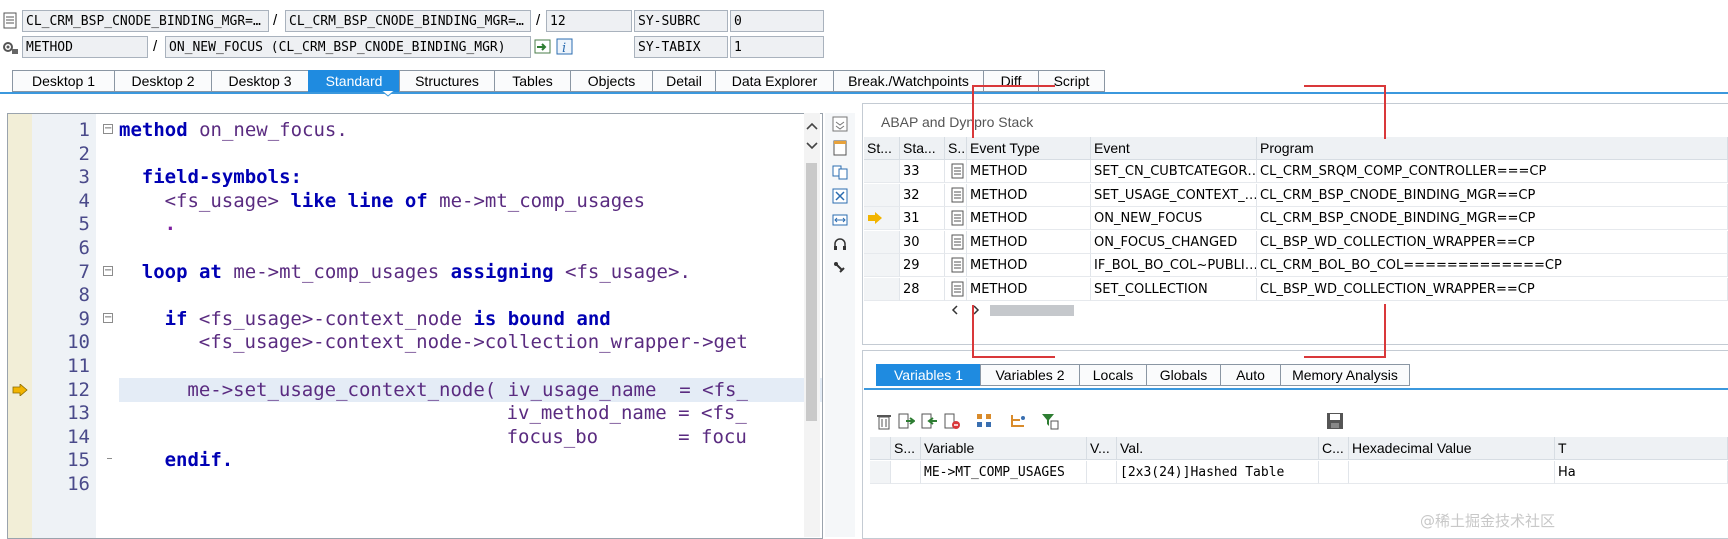  Describe the element at coordinates (1018, 421) in the screenshot. I see `hierarchy-icon` at that location.